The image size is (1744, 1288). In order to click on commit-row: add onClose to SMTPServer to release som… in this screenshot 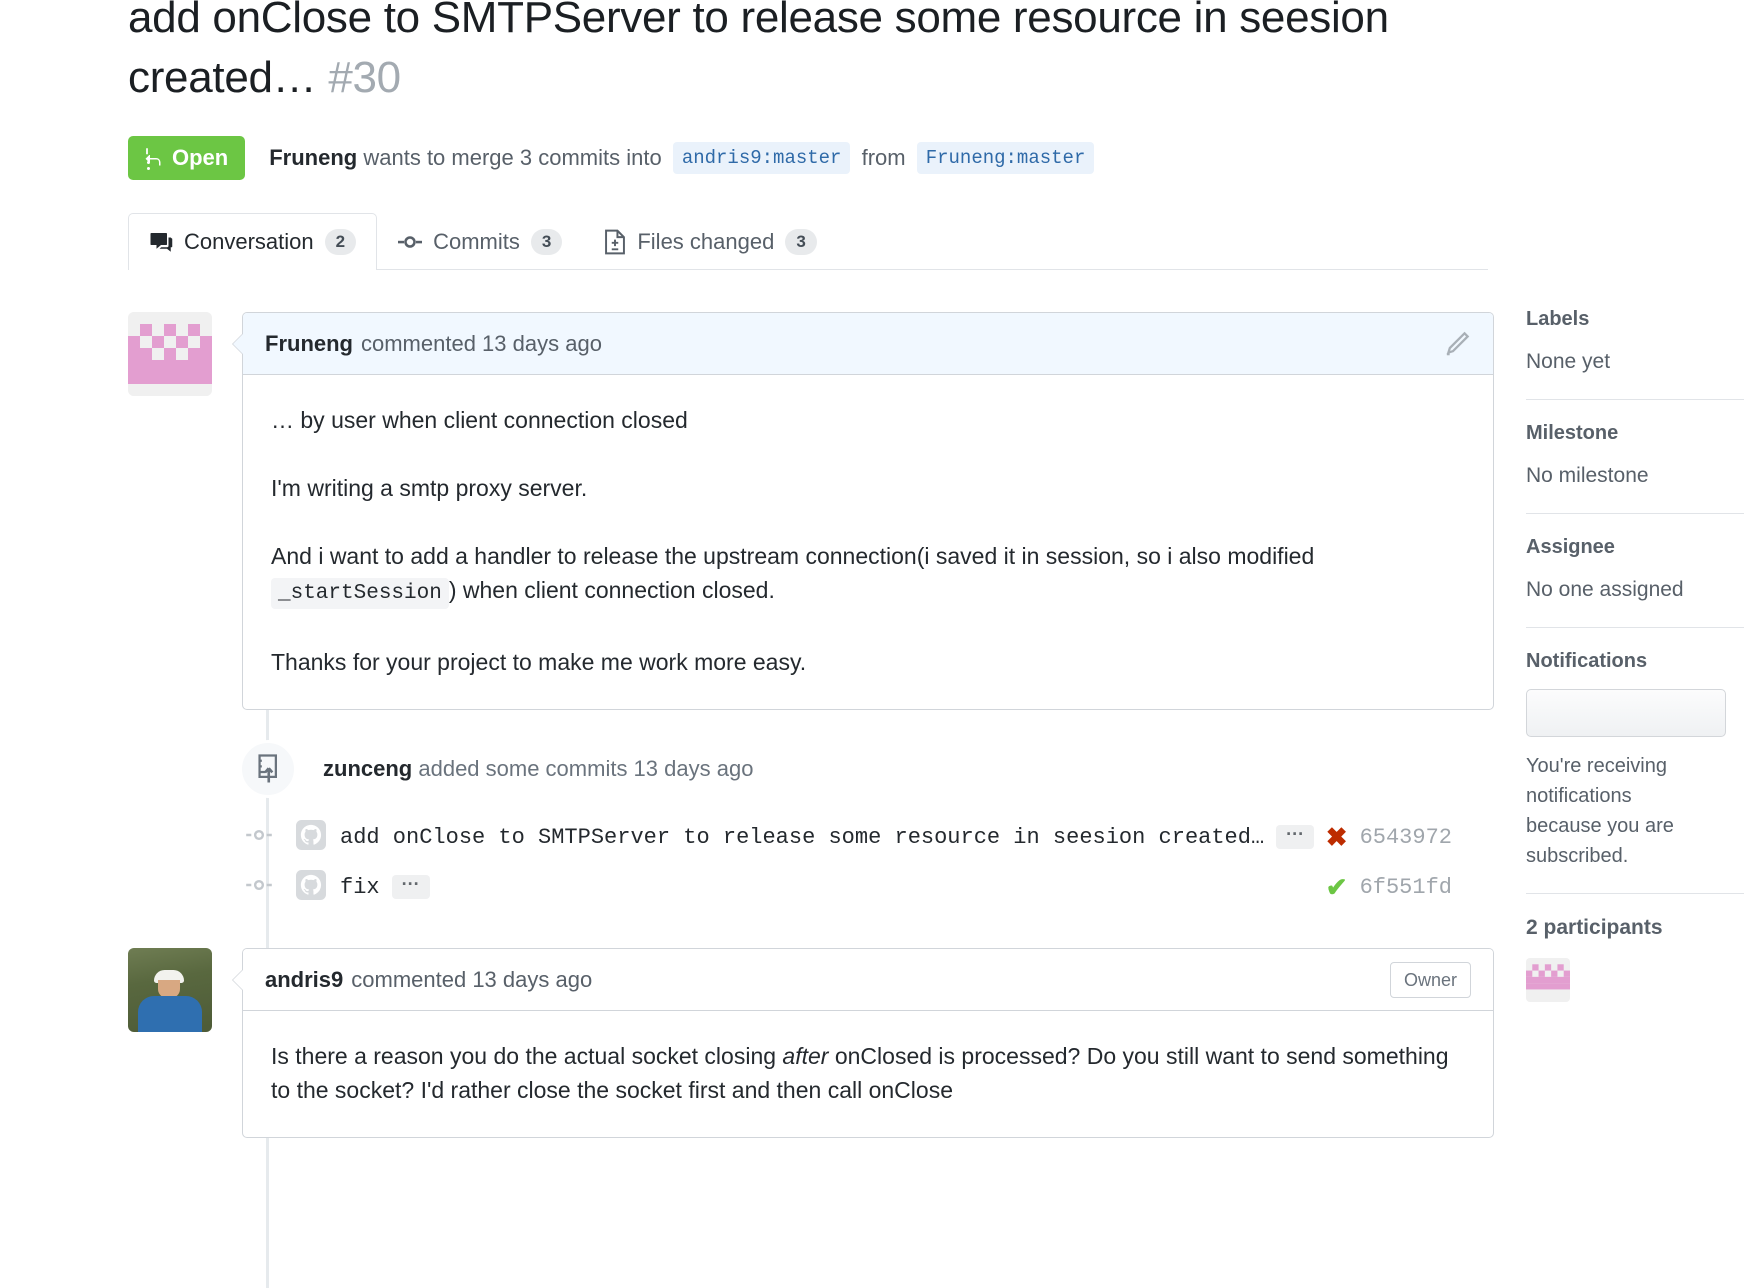, I will do `click(811, 837)`.